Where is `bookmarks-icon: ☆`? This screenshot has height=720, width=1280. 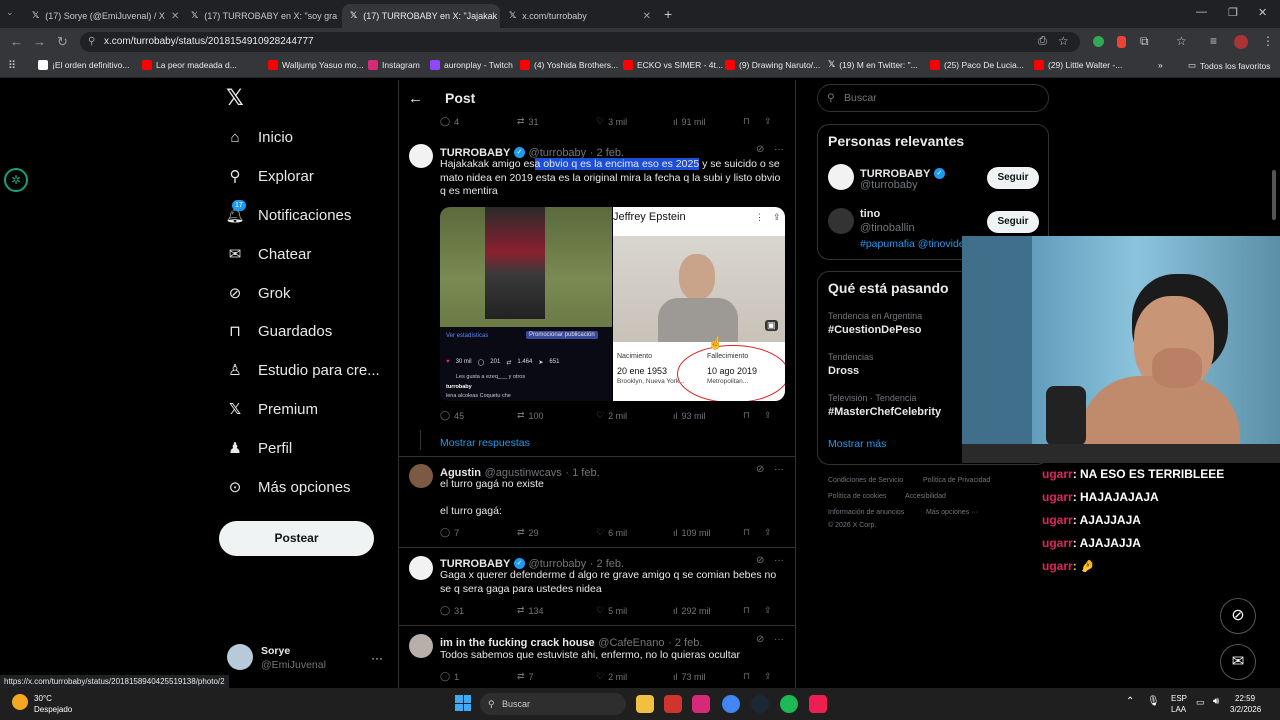
bookmarks-icon: ☆ is located at coordinates (1181, 41).